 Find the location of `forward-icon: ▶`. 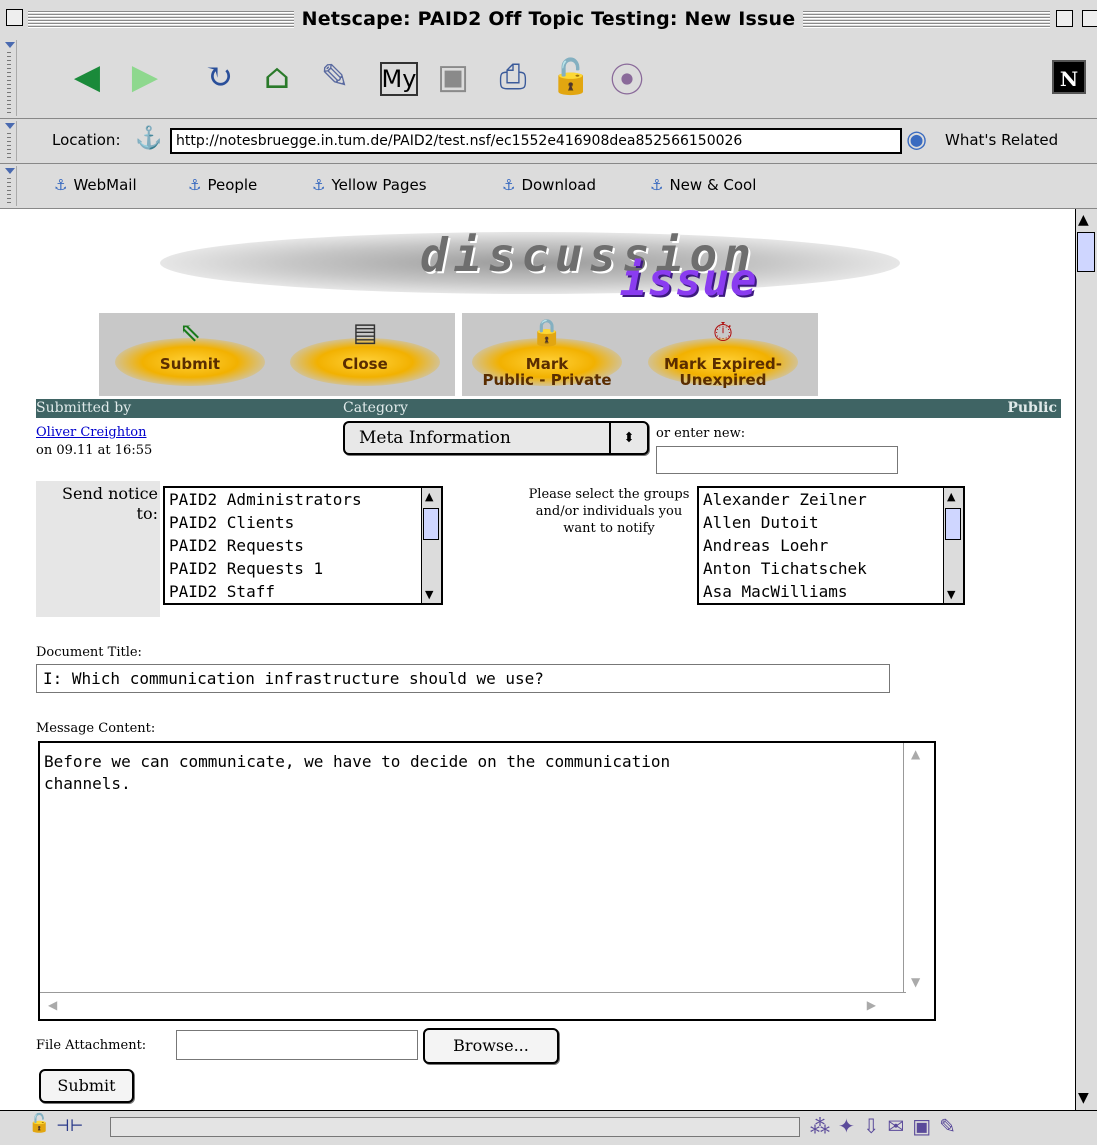

forward-icon: ▶ is located at coordinates (145, 77).